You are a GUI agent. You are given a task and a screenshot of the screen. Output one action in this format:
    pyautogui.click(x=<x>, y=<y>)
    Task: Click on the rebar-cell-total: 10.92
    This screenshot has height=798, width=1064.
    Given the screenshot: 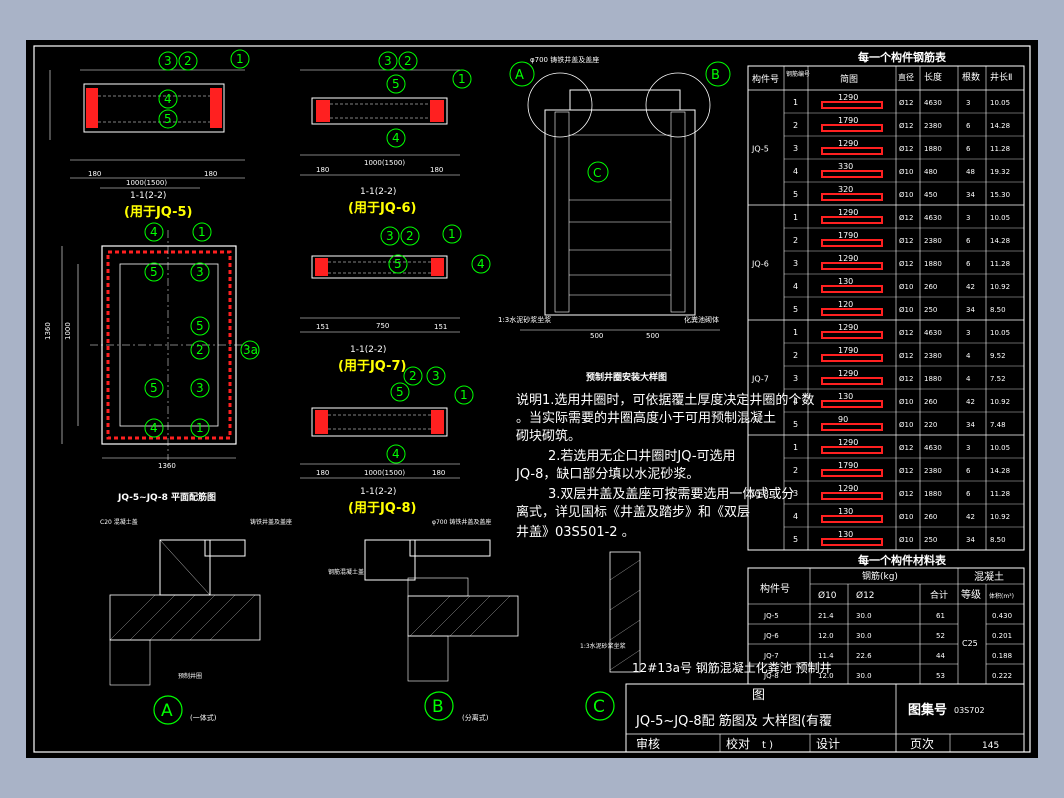 What is the action you would take?
    pyautogui.click(x=1000, y=402)
    